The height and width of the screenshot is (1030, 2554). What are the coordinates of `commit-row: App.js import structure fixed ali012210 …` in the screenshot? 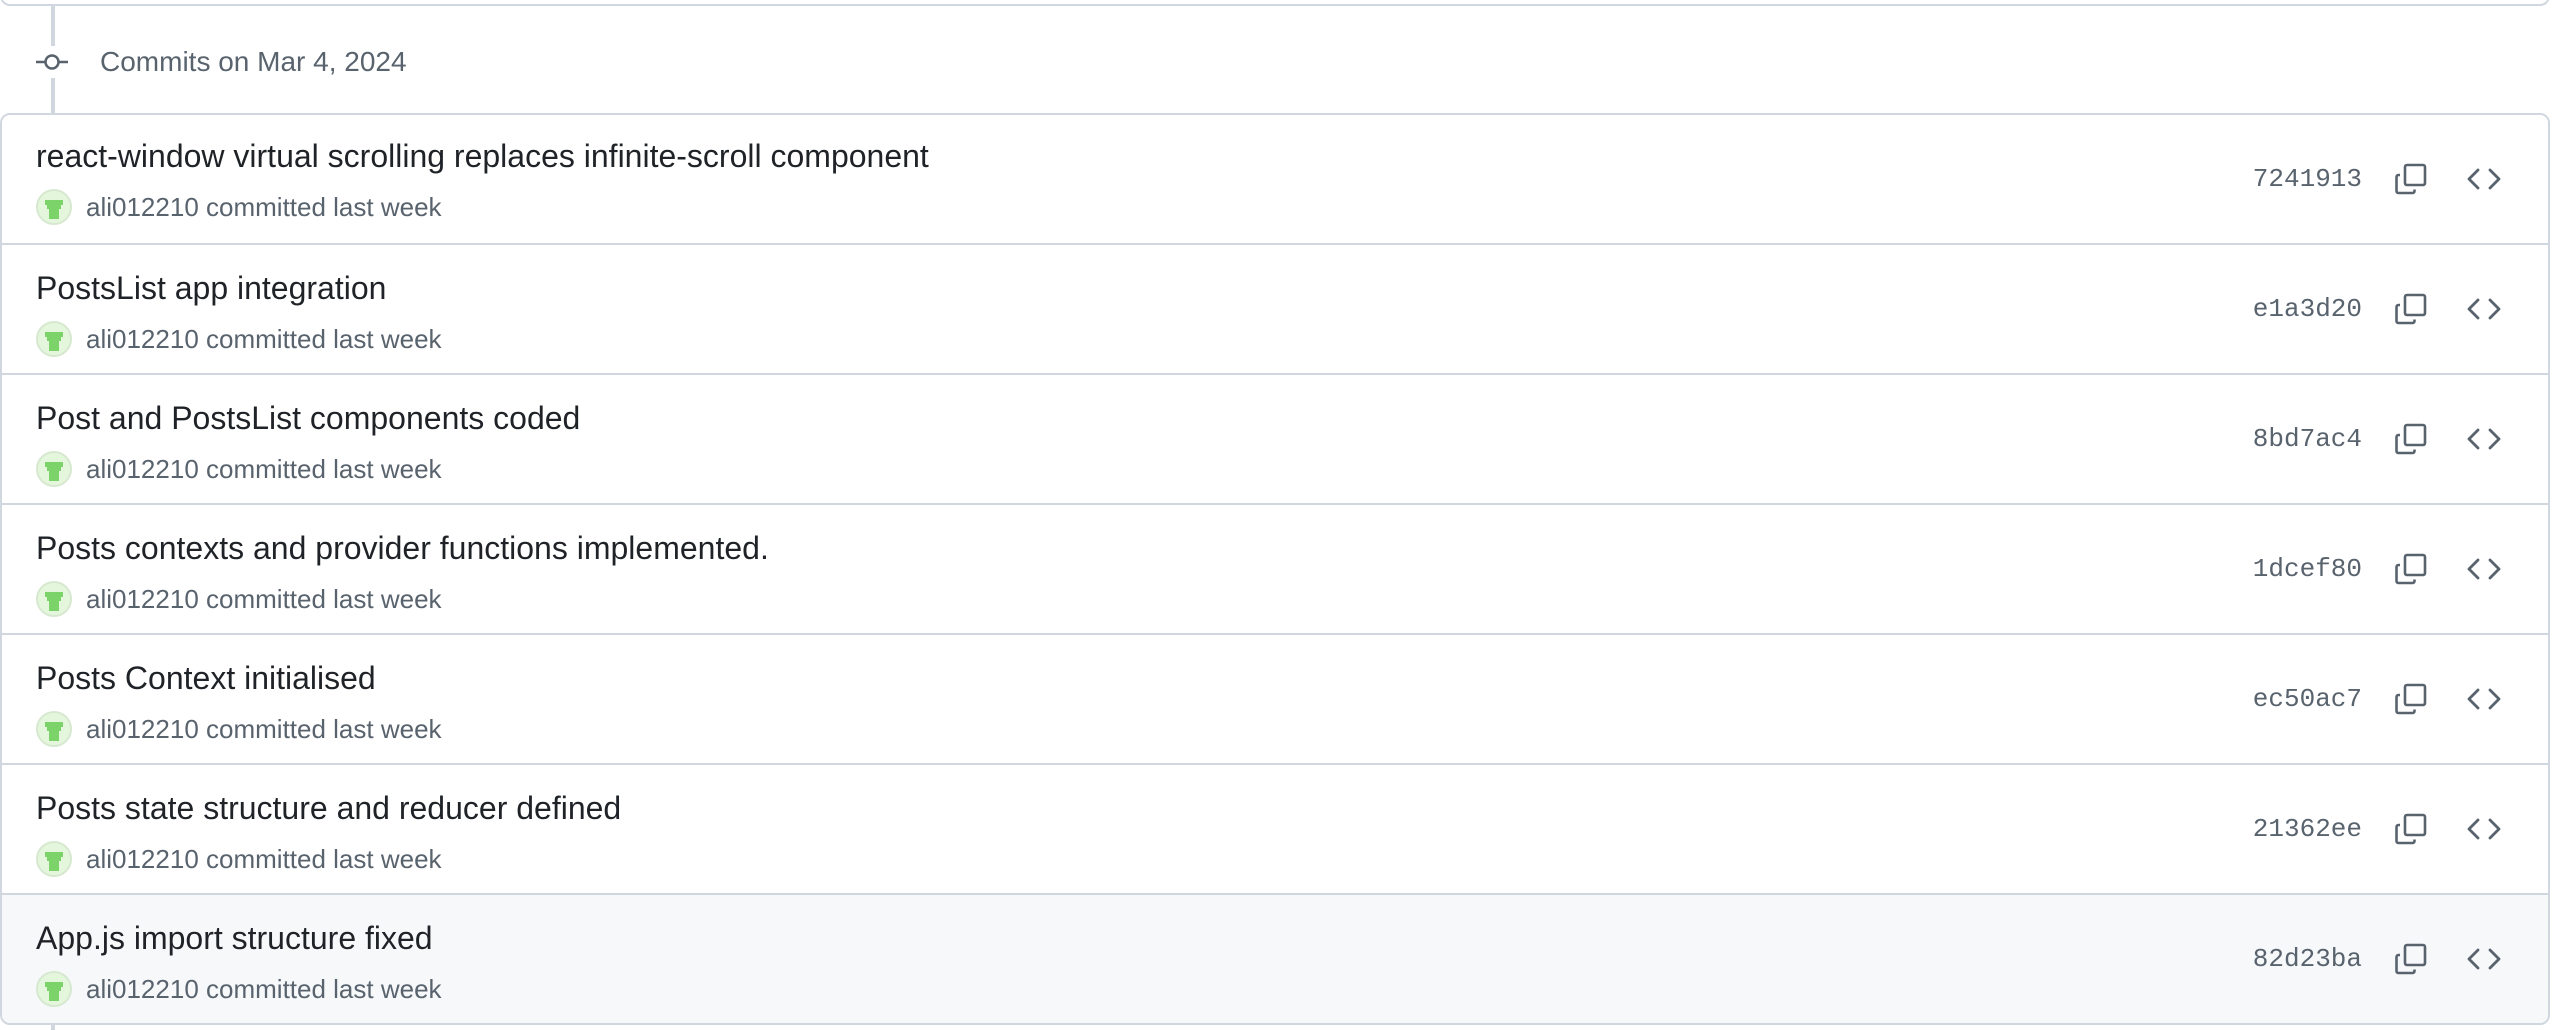 It's located at (1275, 958).